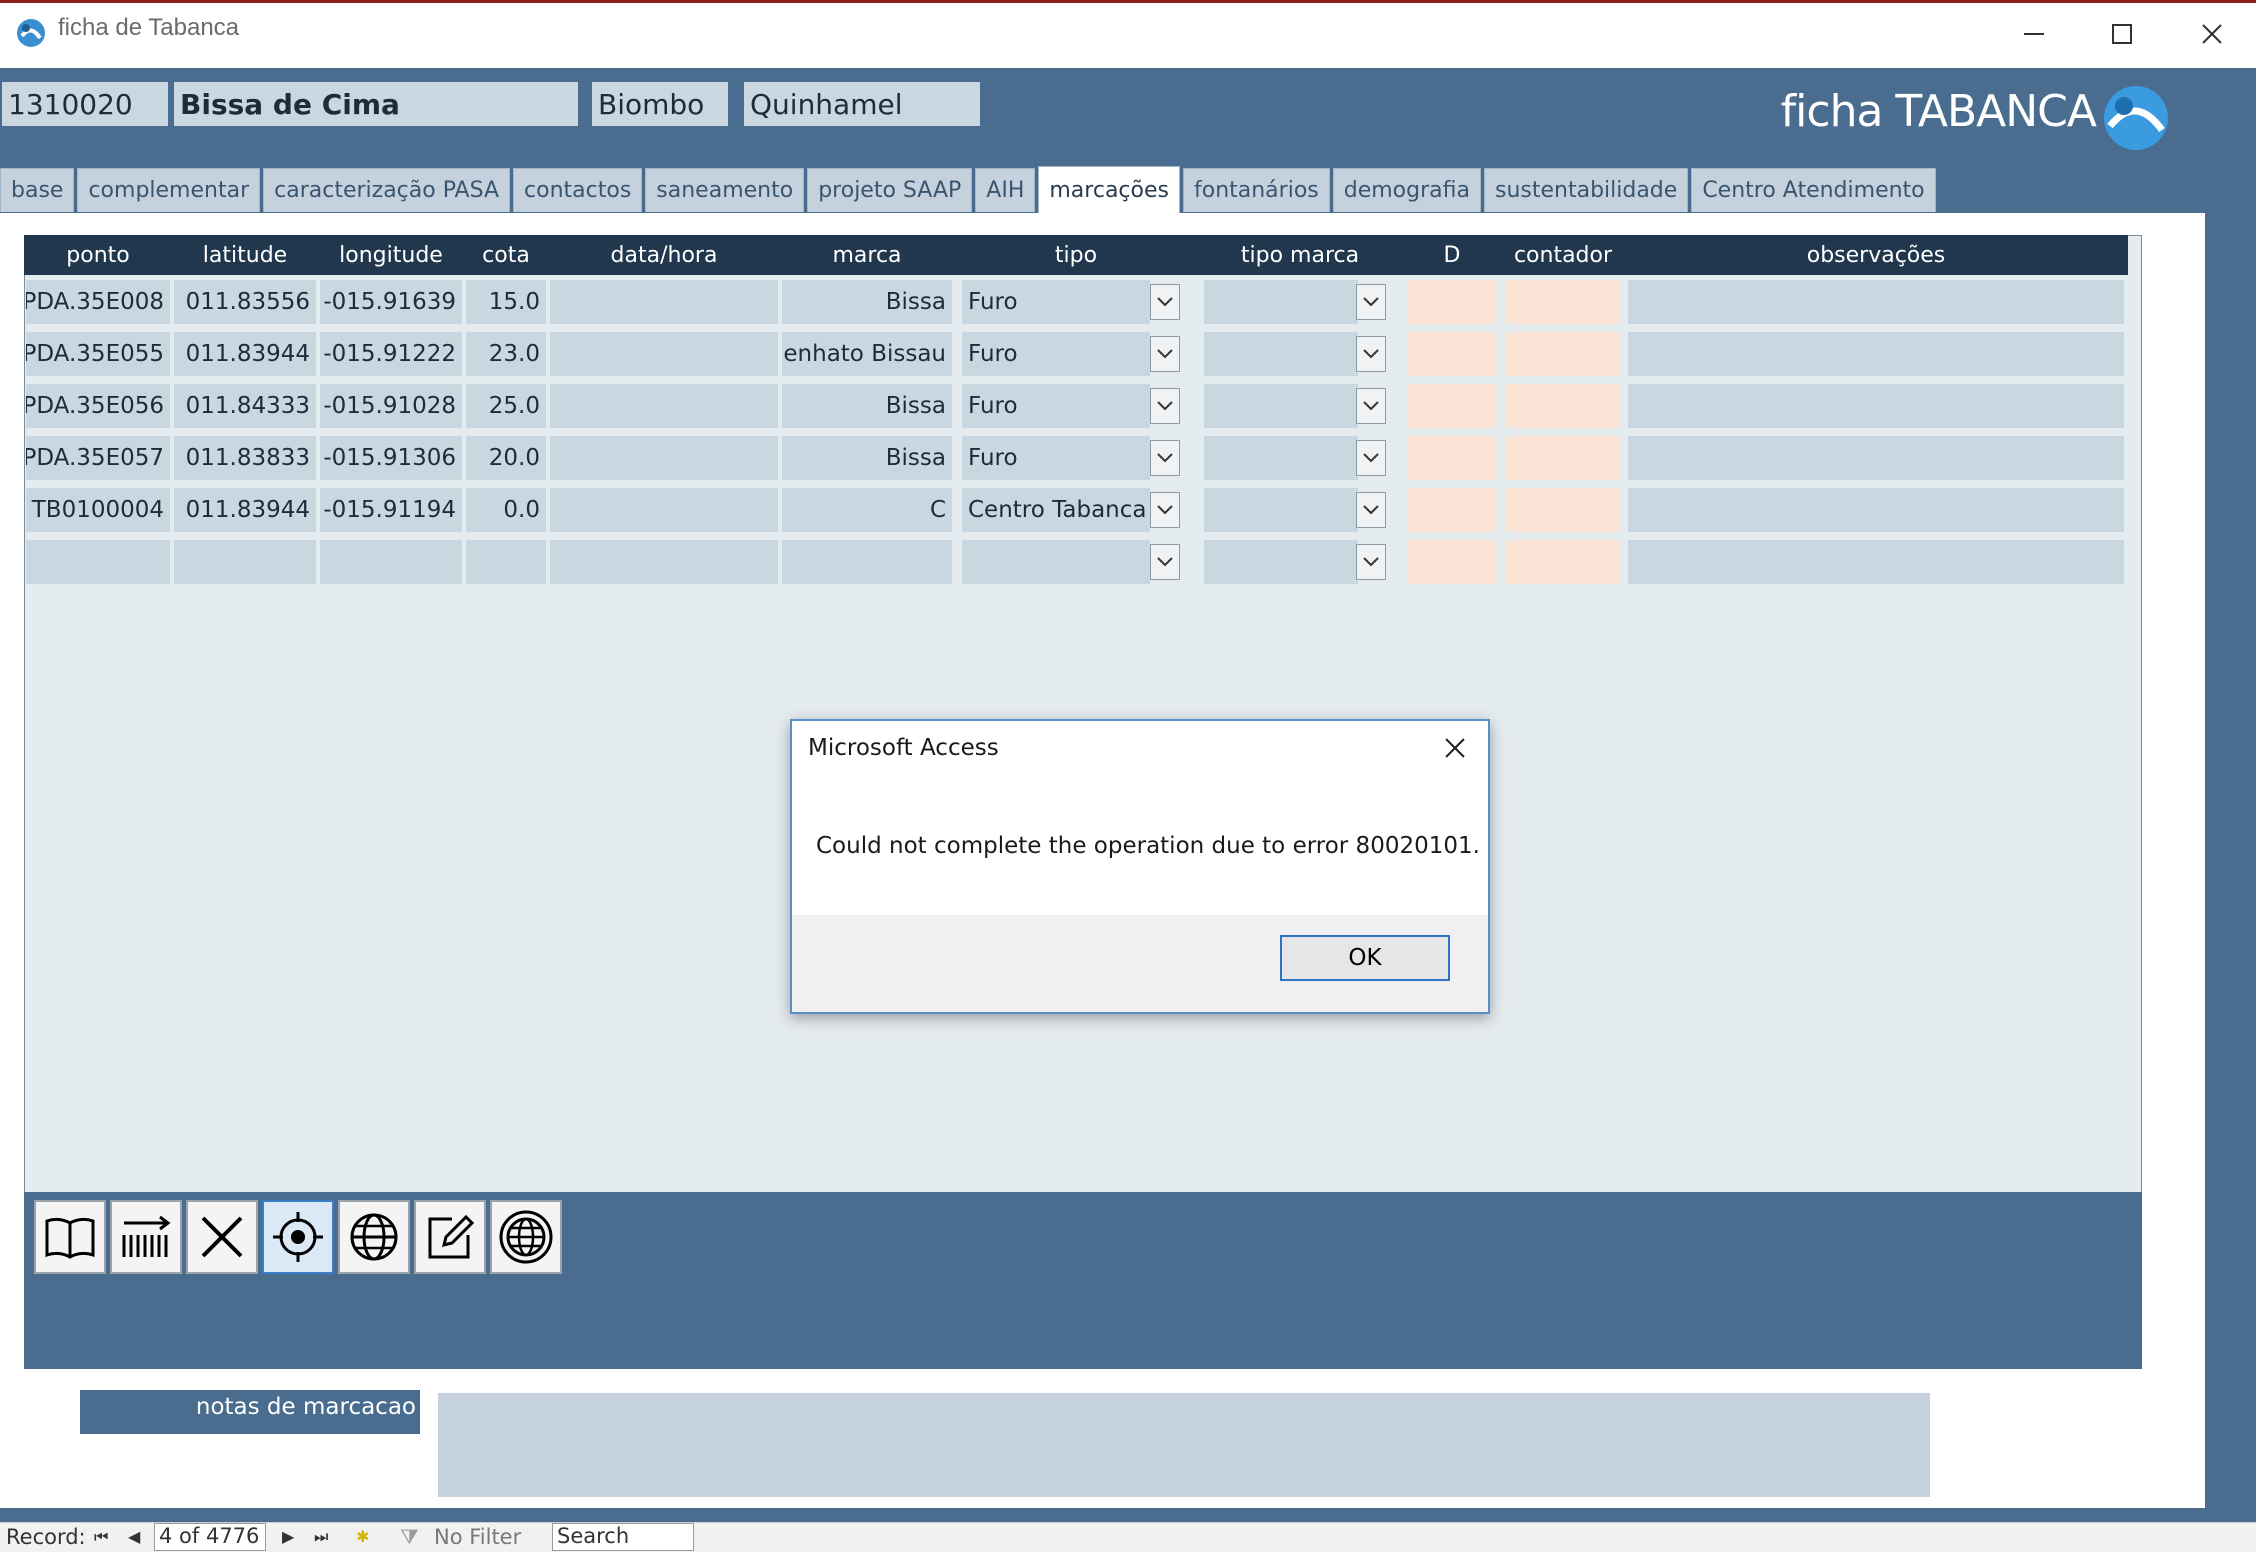  I want to click on locate-button, so click(298, 1237).